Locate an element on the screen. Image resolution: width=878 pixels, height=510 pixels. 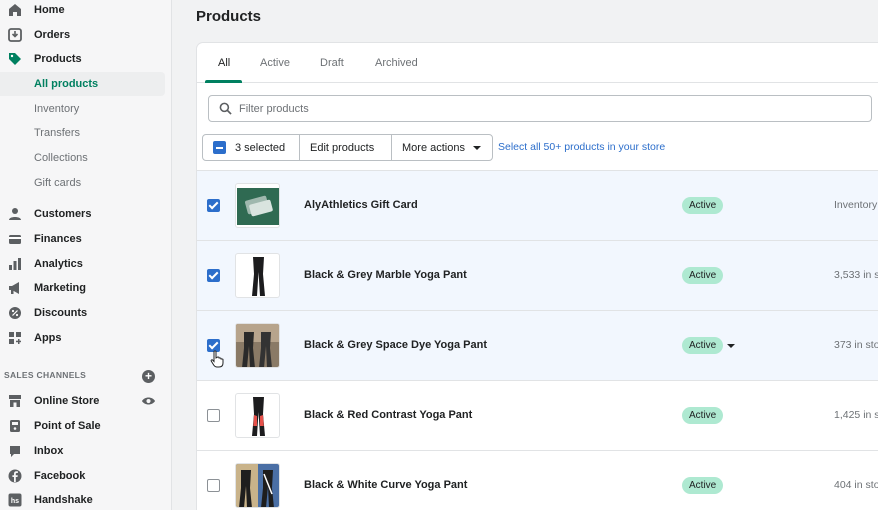
sidebar-item-all-products: All products is located at coordinates (82, 84).